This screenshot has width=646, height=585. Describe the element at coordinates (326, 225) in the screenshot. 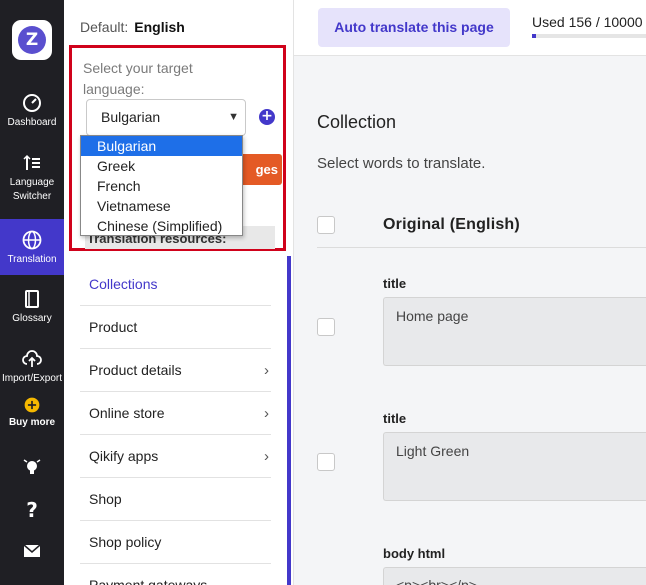

I see `select-all-checkbox` at that location.